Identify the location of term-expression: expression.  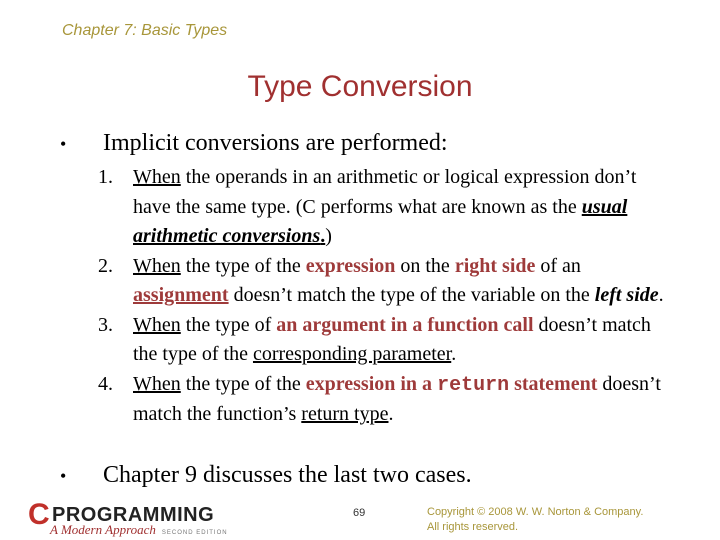
(350, 265).